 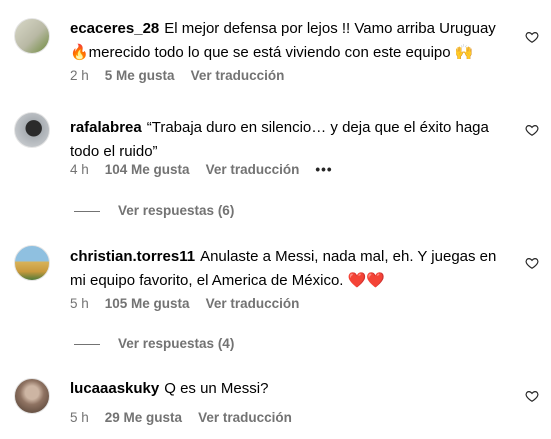 What do you see at coordinates (147, 169) in the screenshot?
I see `comment-likes: 104 Me gusta` at bounding box center [147, 169].